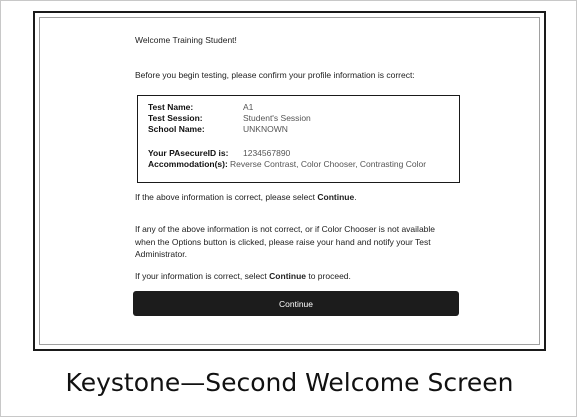 The image size is (579, 419). Describe the element at coordinates (229, 118) in the screenshot. I see `test-session-row: Test Session: Student's Session` at that location.